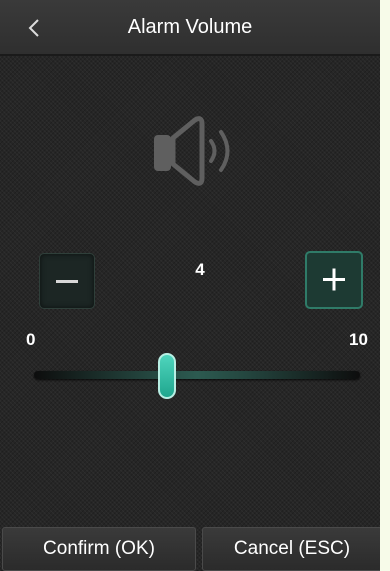 Image resolution: width=390 pixels, height=571 pixels. I want to click on cancel-button: Cancel (ESC), so click(291, 549).